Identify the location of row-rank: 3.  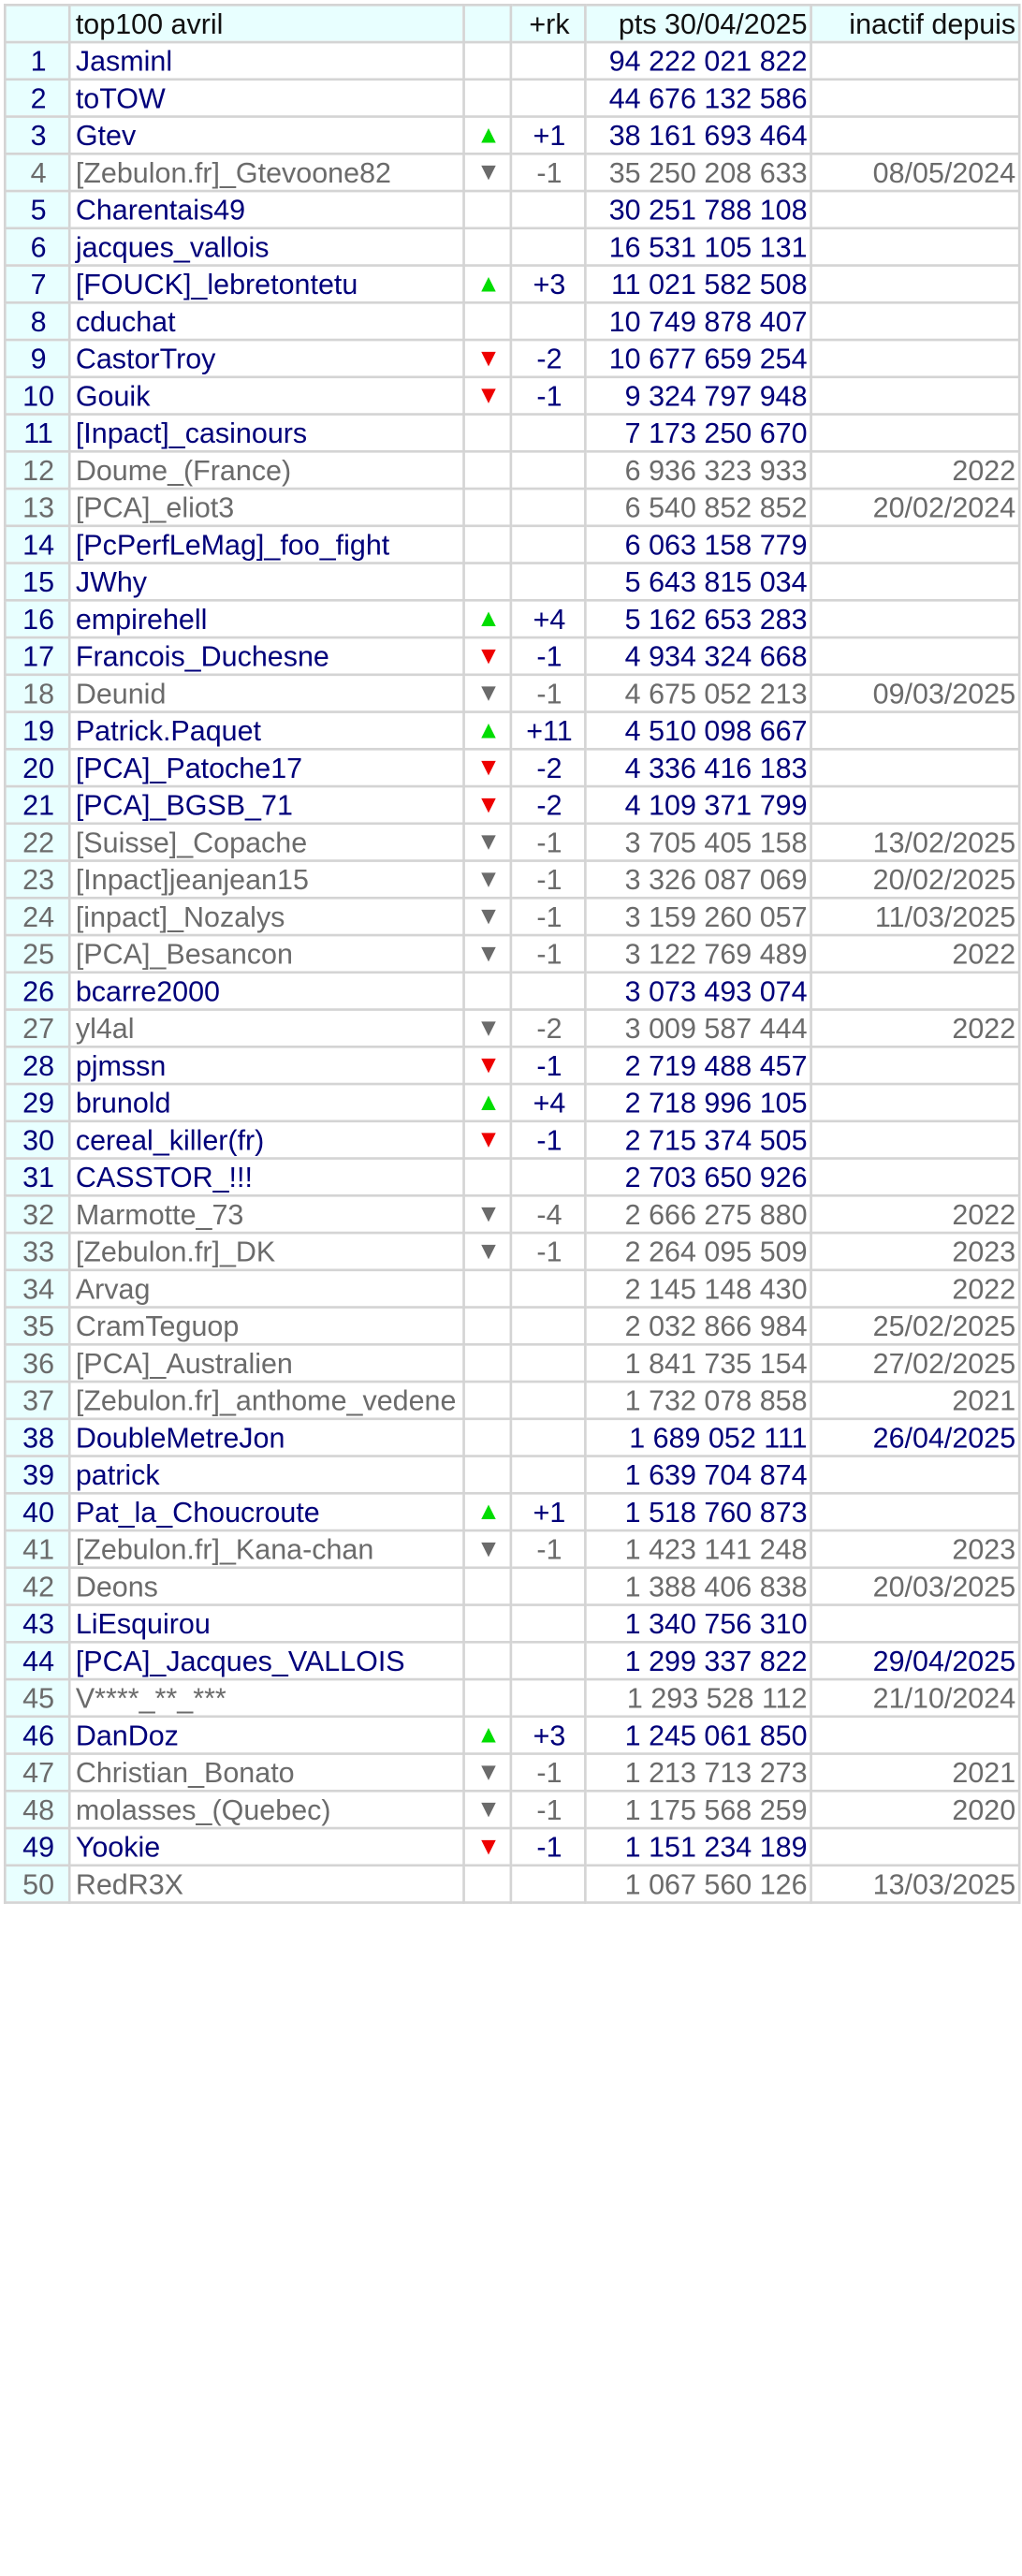
(37, 135).